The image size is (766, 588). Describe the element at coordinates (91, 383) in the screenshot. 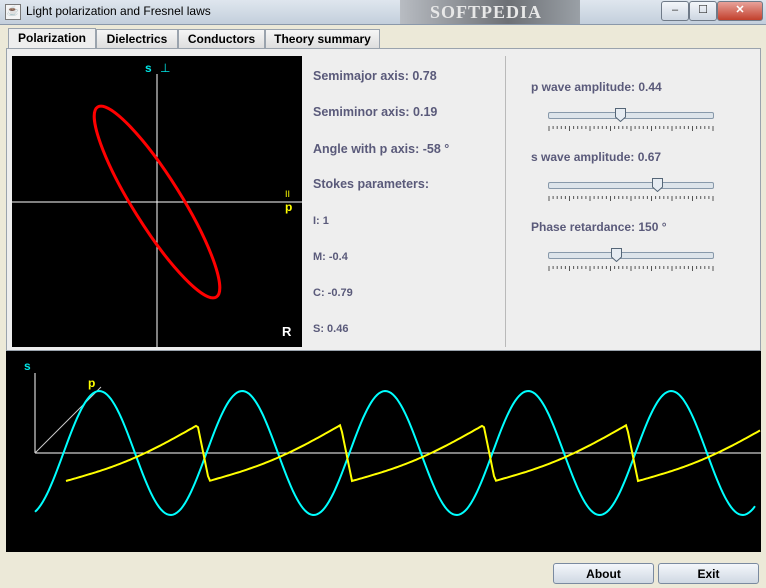

I see `p-wave-label: p` at that location.